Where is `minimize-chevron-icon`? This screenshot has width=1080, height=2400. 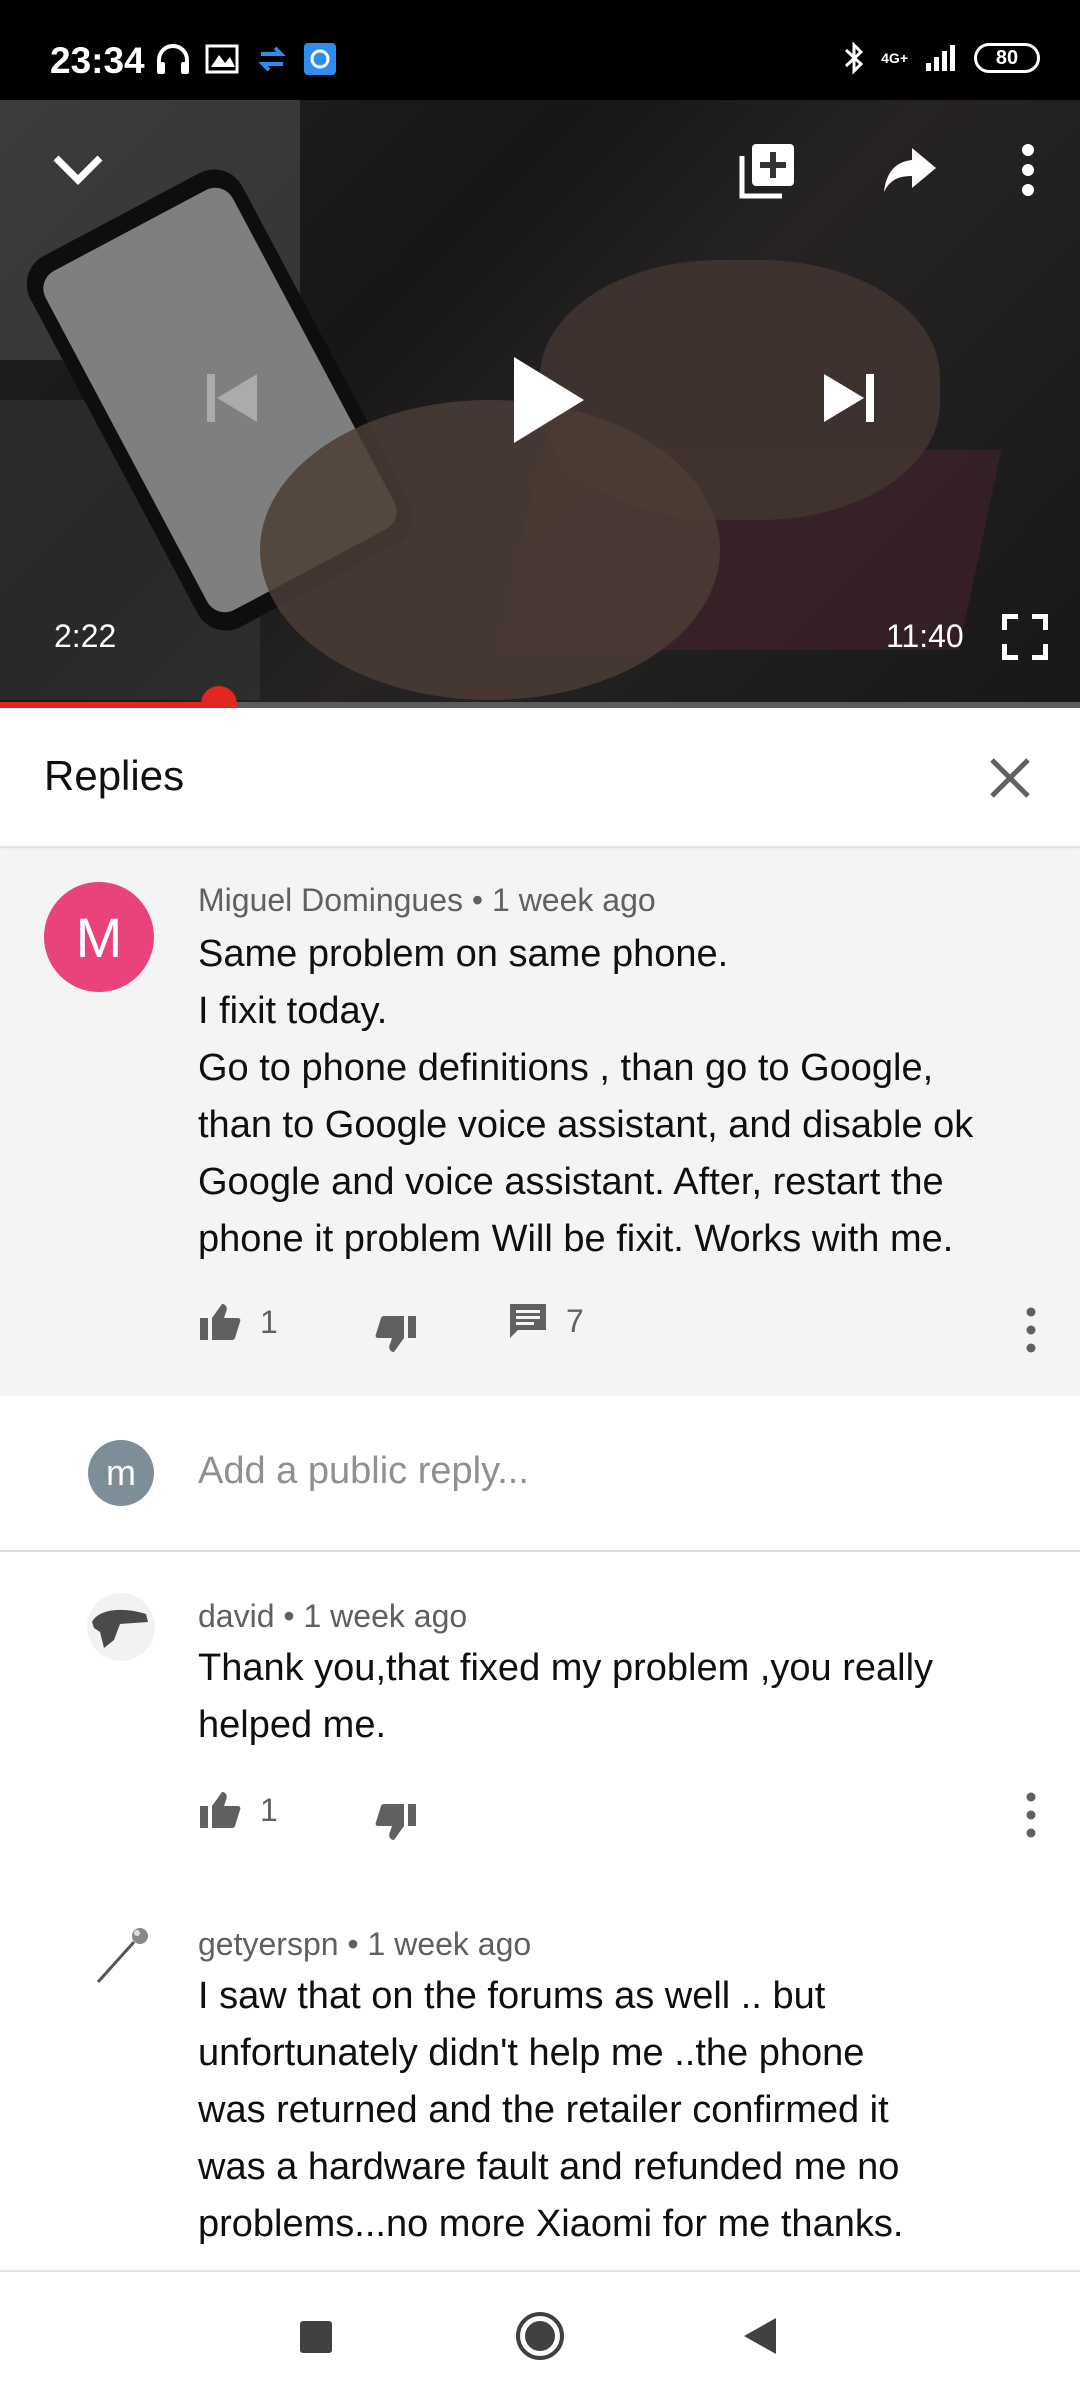 minimize-chevron-icon is located at coordinates (78, 170).